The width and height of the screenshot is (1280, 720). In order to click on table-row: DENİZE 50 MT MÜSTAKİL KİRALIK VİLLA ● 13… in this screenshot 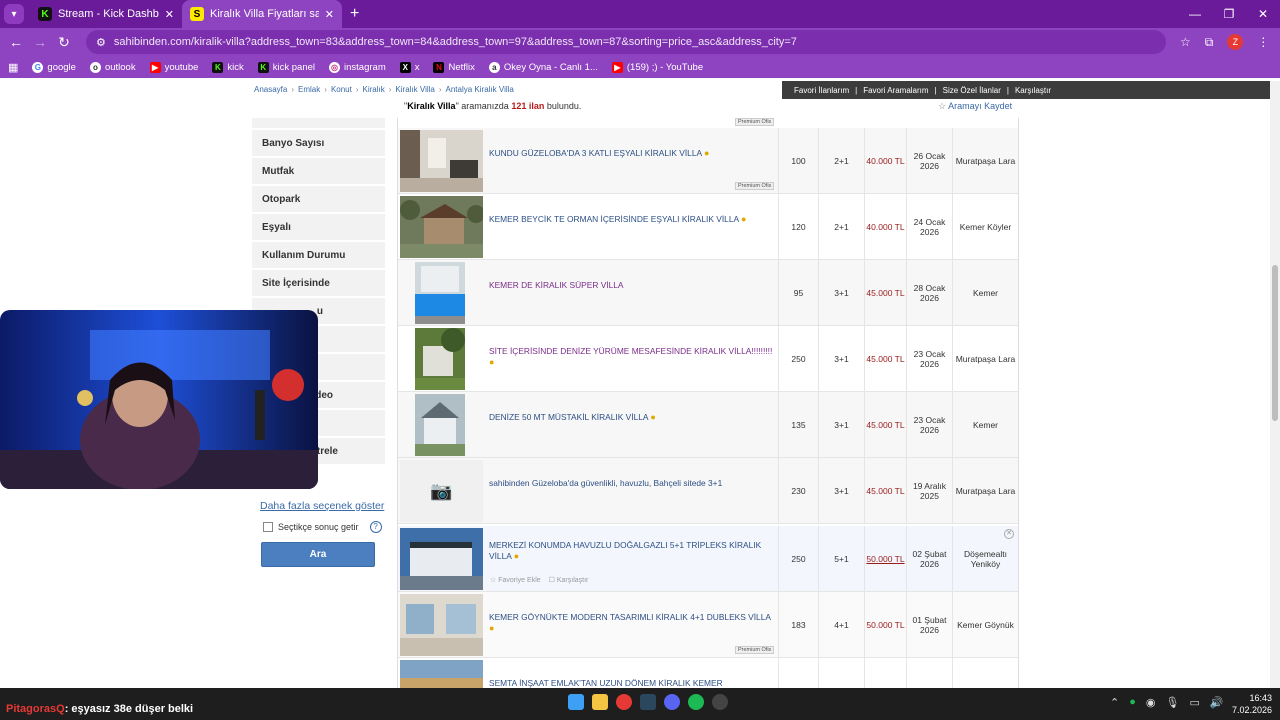, I will do `click(708, 425)`.